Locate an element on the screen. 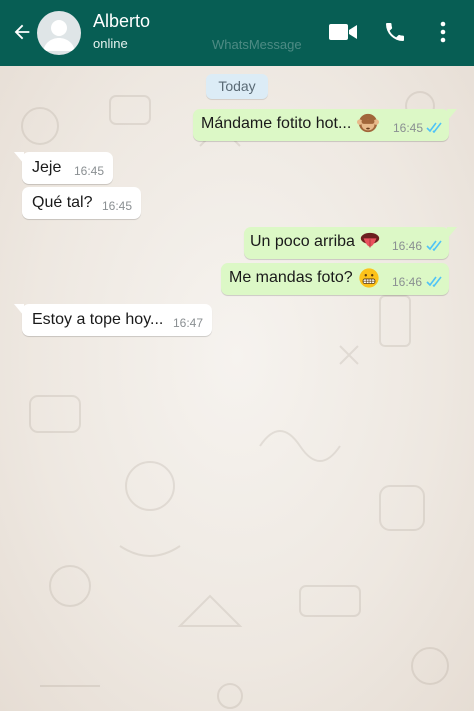 Image resolution: width=474 pixels, height=711 pixels. message-outgoing: Me mandas foto? 16:46 is located at coordinates (335, 279).